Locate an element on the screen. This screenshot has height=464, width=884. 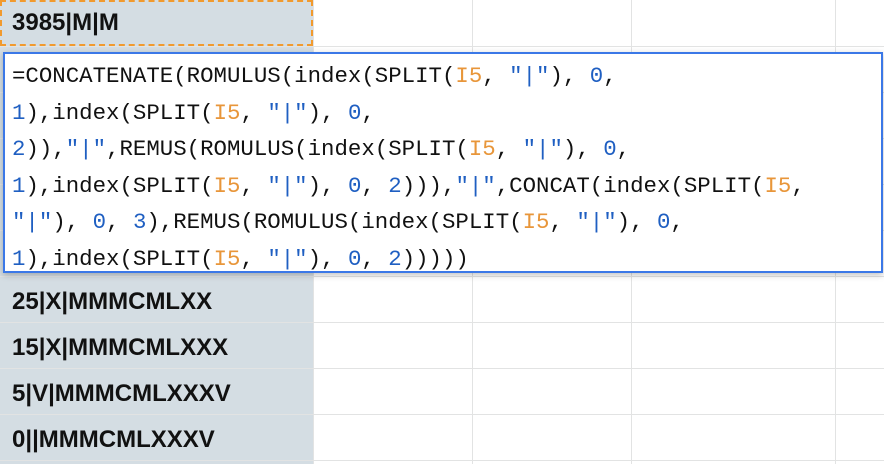
formula-text: =CONCATENATE(ROMULUS(index(SPLIT( is located at coordinates (234, 76).